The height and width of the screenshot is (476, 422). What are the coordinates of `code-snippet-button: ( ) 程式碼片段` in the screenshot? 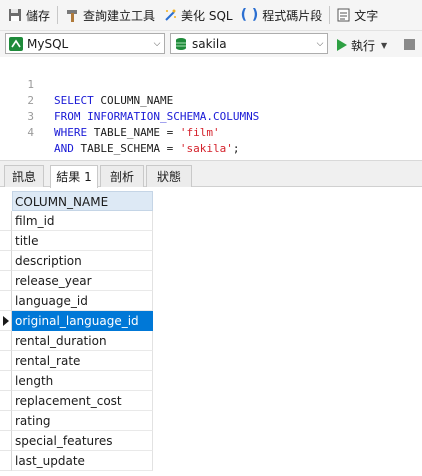 It's located at (282, 15).